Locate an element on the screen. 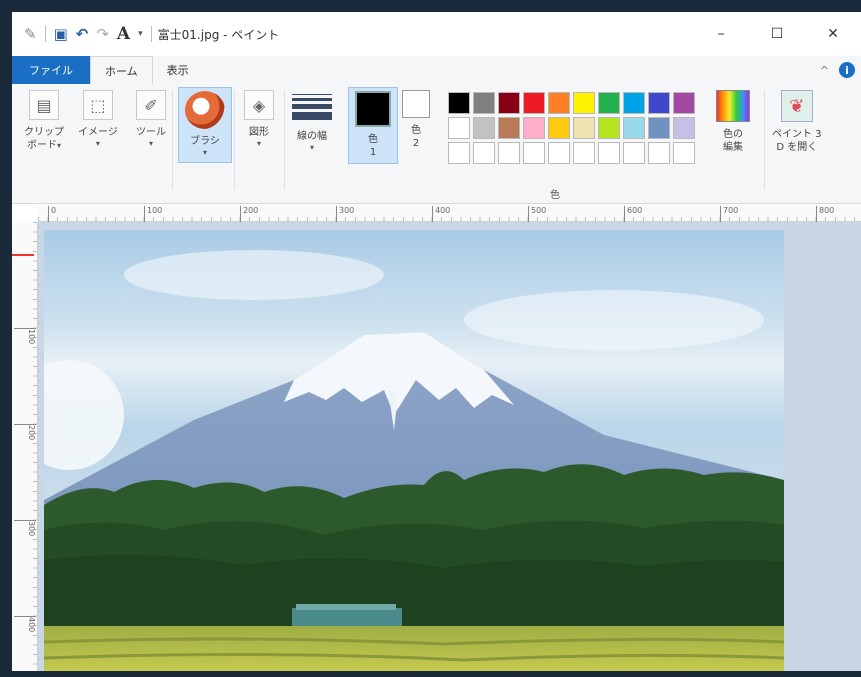 This screenshot has width=861, height=677. ruler-tick-label: 500 is located at coordinates (537, 214).